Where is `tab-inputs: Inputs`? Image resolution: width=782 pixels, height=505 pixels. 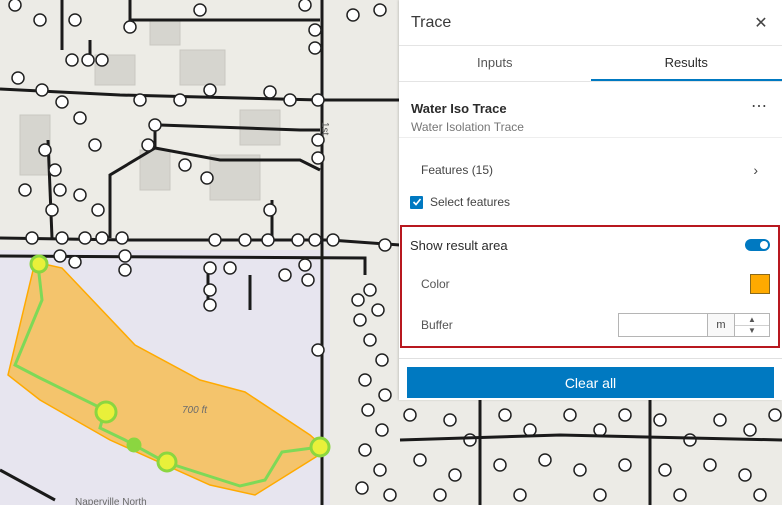 tab-inputs: Inputs is located at coordinates (495, 63).